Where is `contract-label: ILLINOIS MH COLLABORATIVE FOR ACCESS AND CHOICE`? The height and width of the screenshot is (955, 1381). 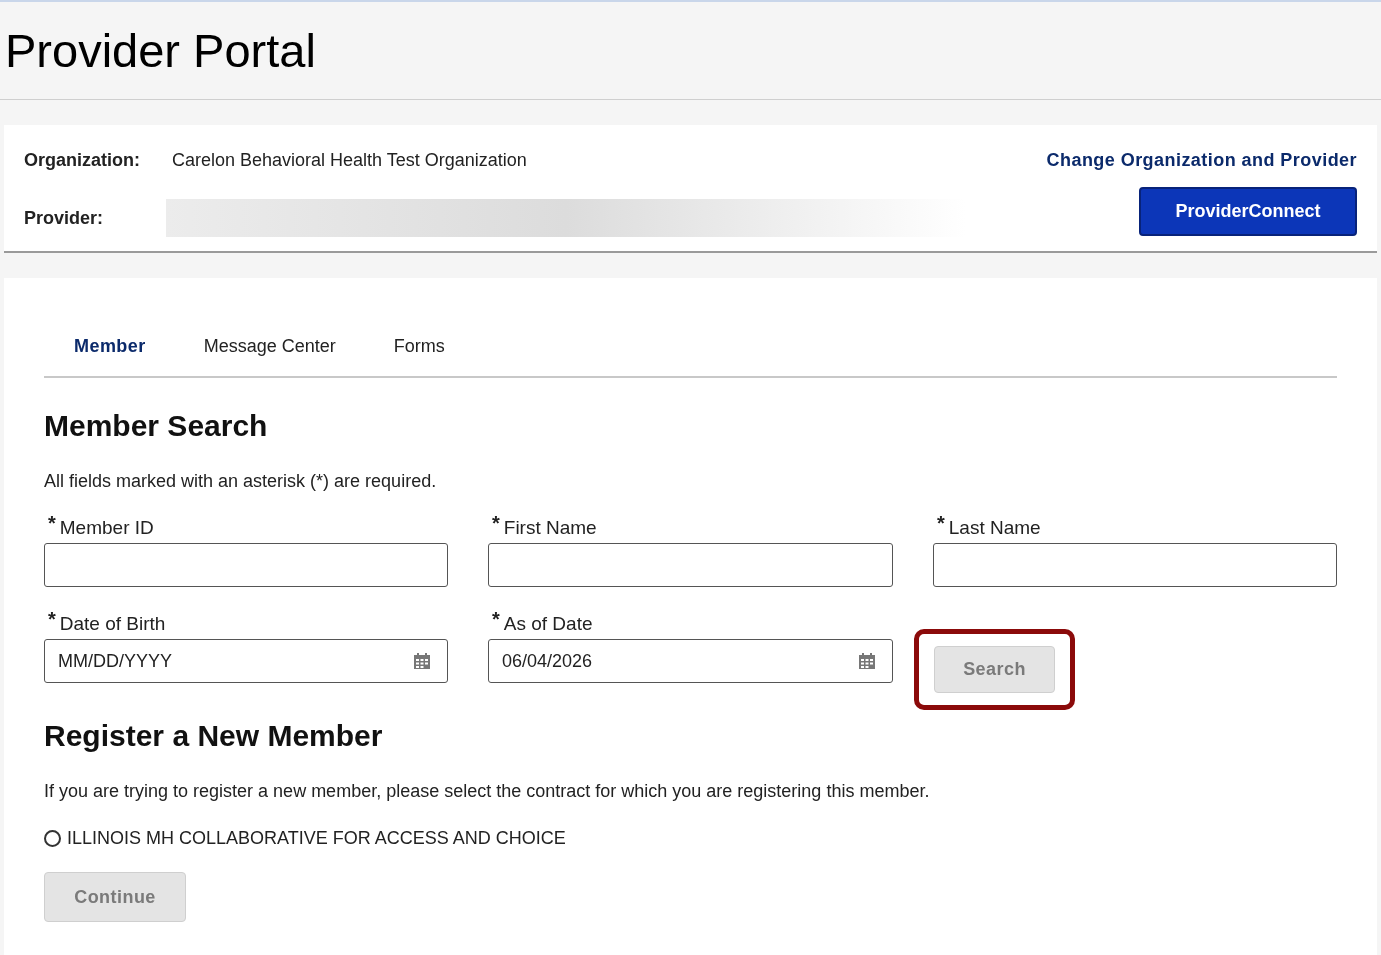
contract-label: ILLINOIS MH COLLABORATIVE FOR ACCESS AND CHOICE is located at coordinates (316, 838).